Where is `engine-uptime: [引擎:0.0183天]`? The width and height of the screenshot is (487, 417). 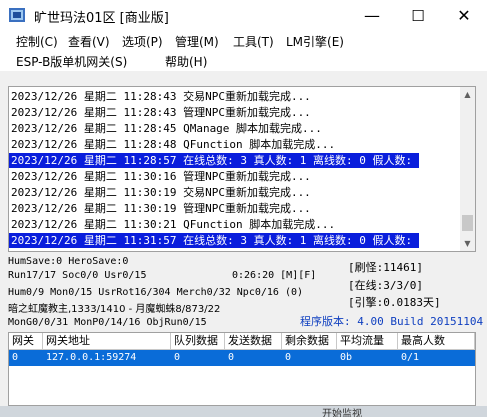
engine-uptime: [引擎:0.0183天] is located at coordinates (394, 302).